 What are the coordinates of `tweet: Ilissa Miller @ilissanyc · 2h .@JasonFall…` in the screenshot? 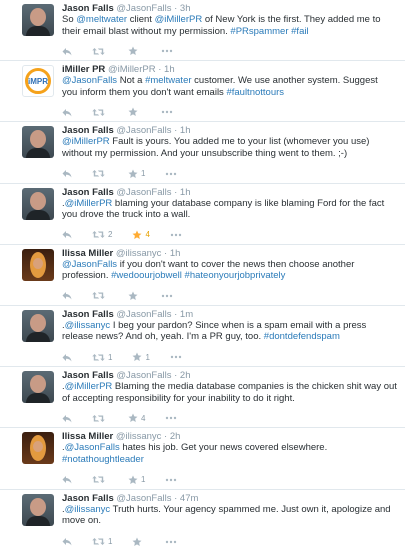 It's located at (202, 459).